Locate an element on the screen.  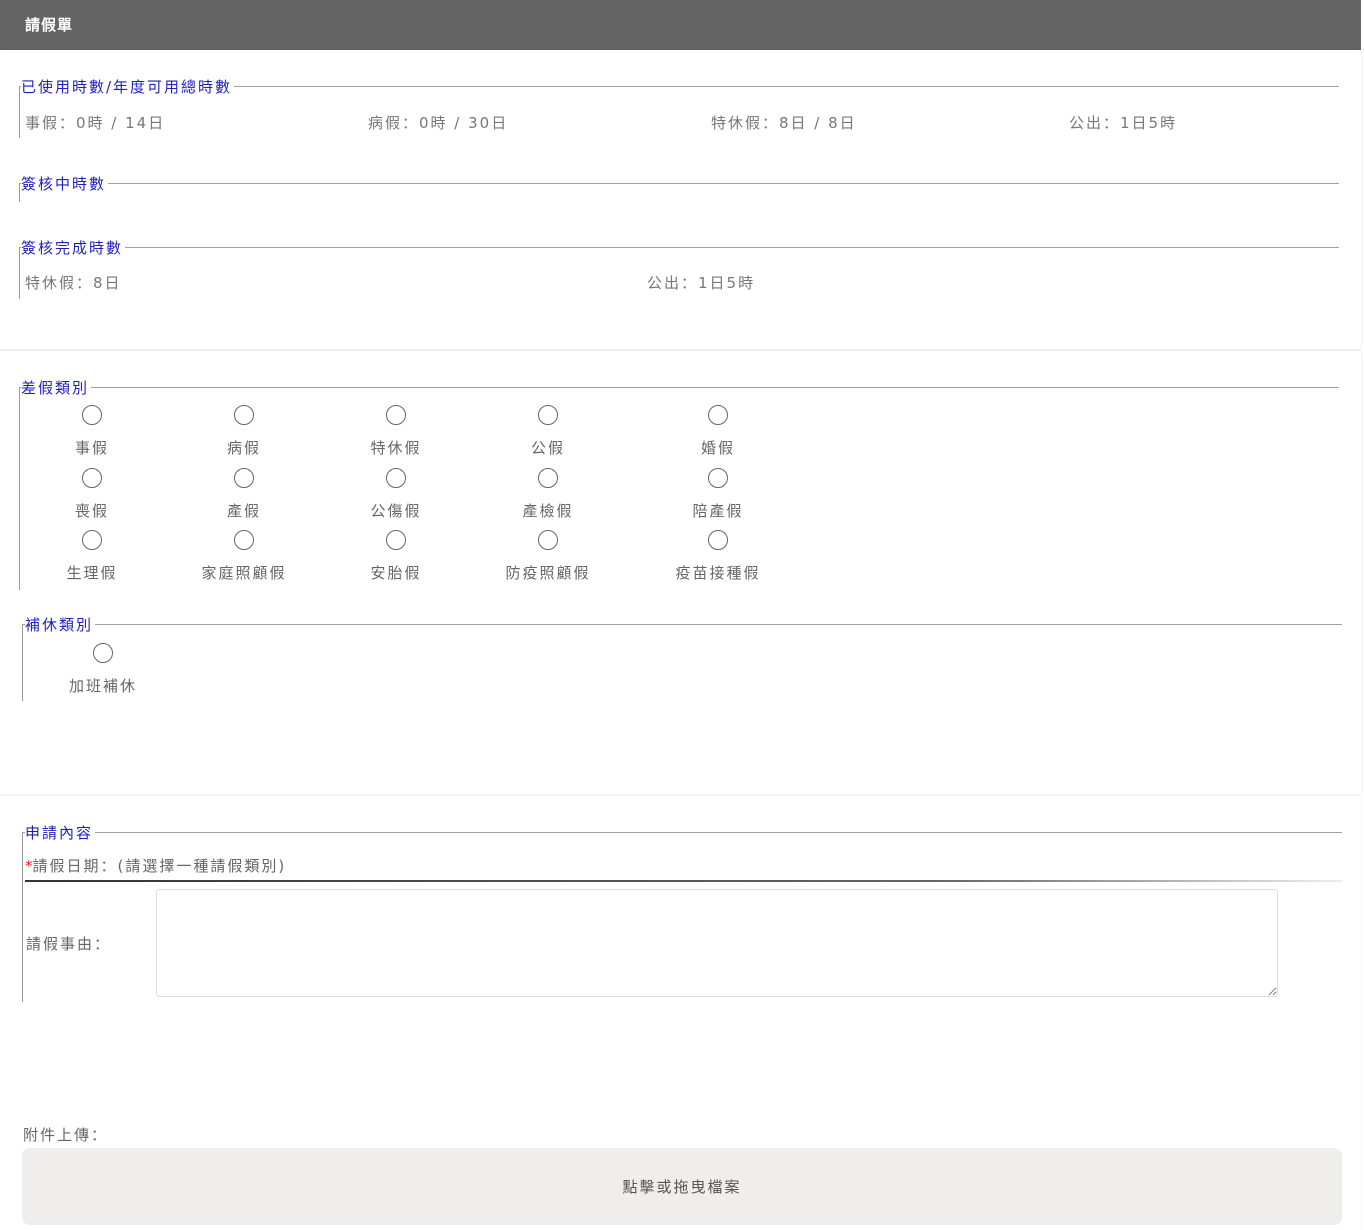
required-mark: * is located at coordinates (29, 866).